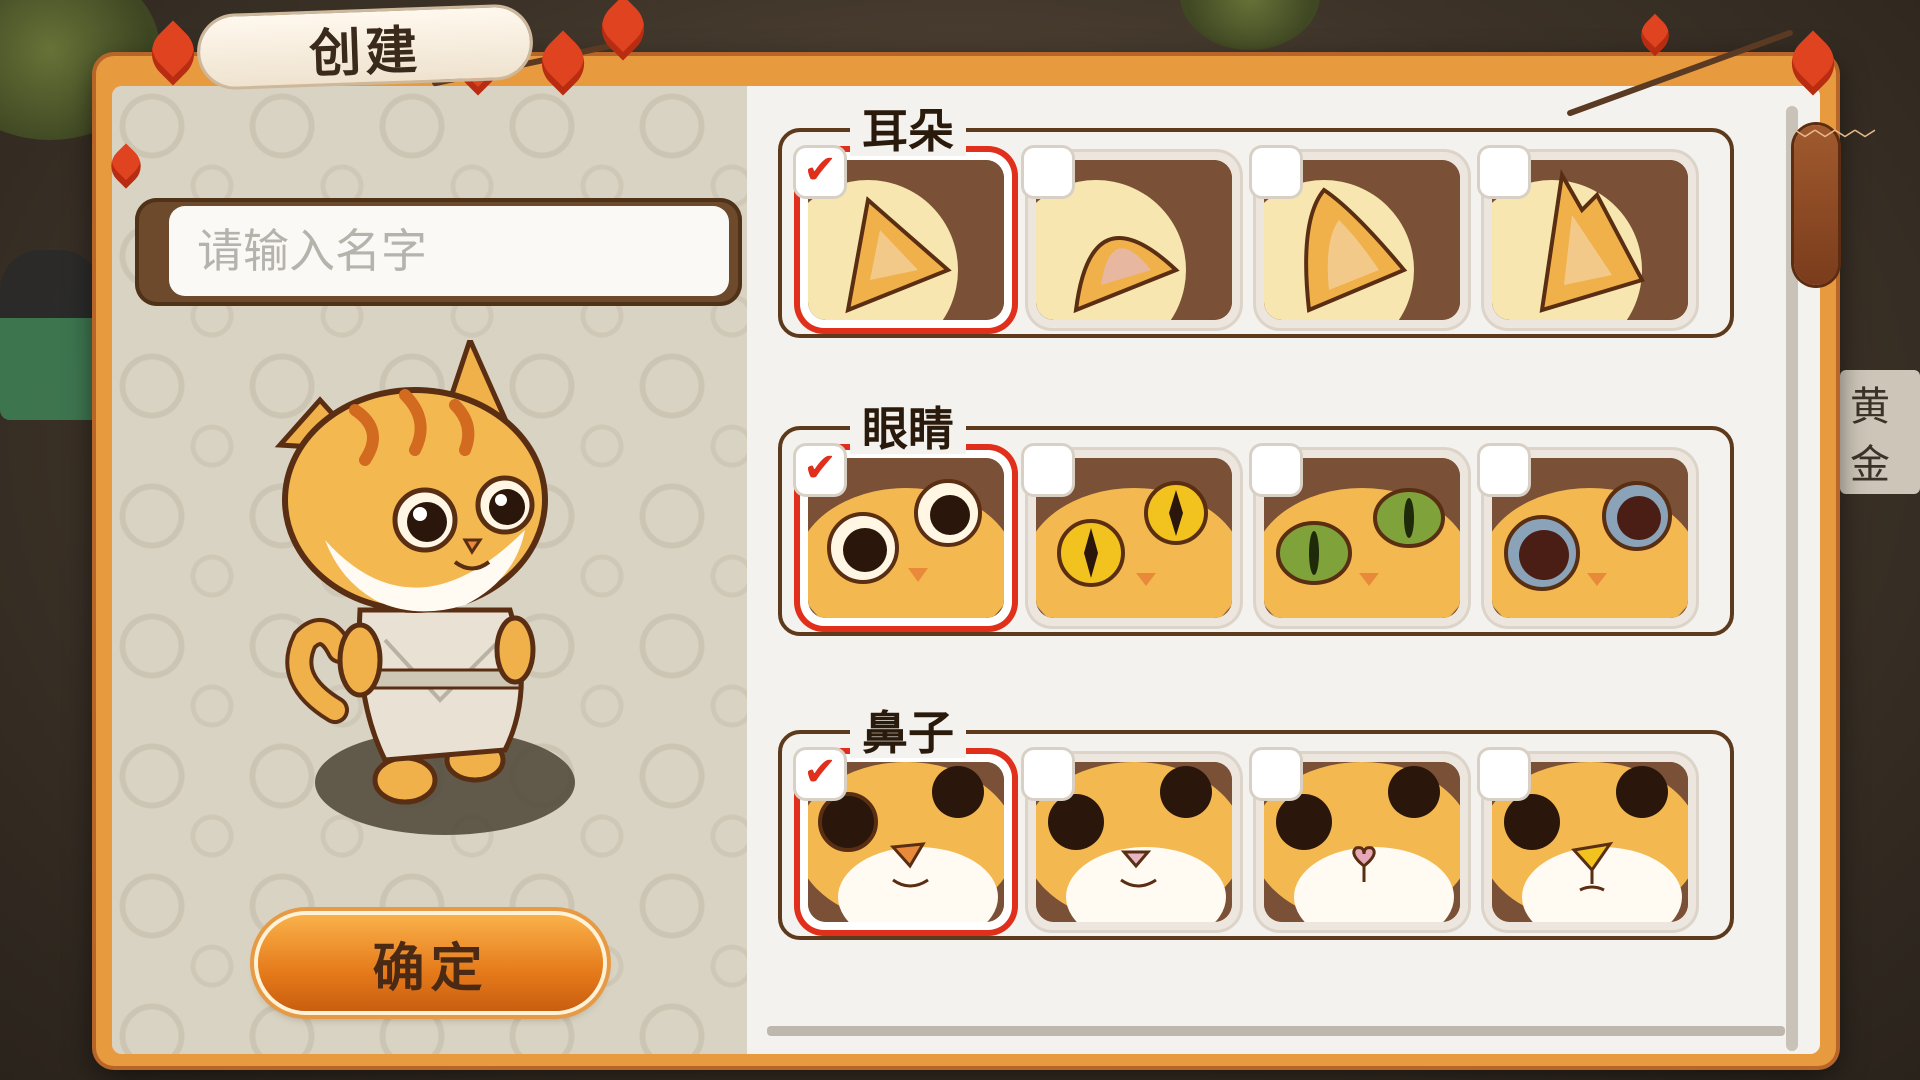 Image resolution: width=1920 pixels, height=1080 pixels. I want to click on name-field-container, so click(438, 252).